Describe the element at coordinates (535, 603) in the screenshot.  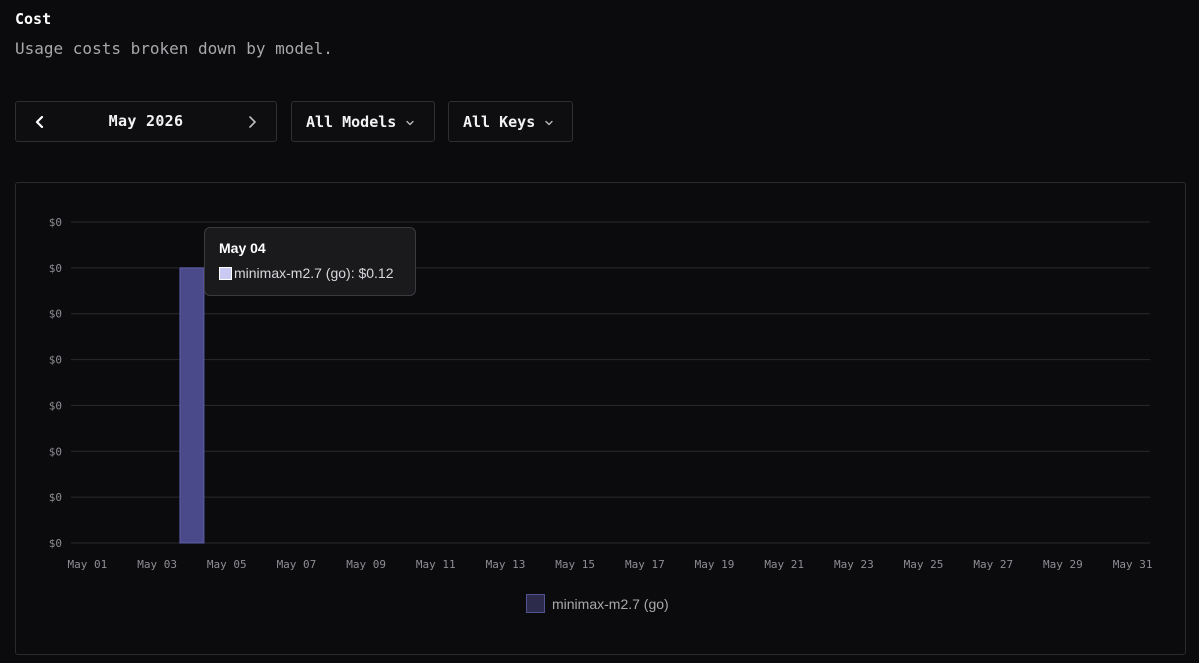
I see `legend-swatch` at that location.